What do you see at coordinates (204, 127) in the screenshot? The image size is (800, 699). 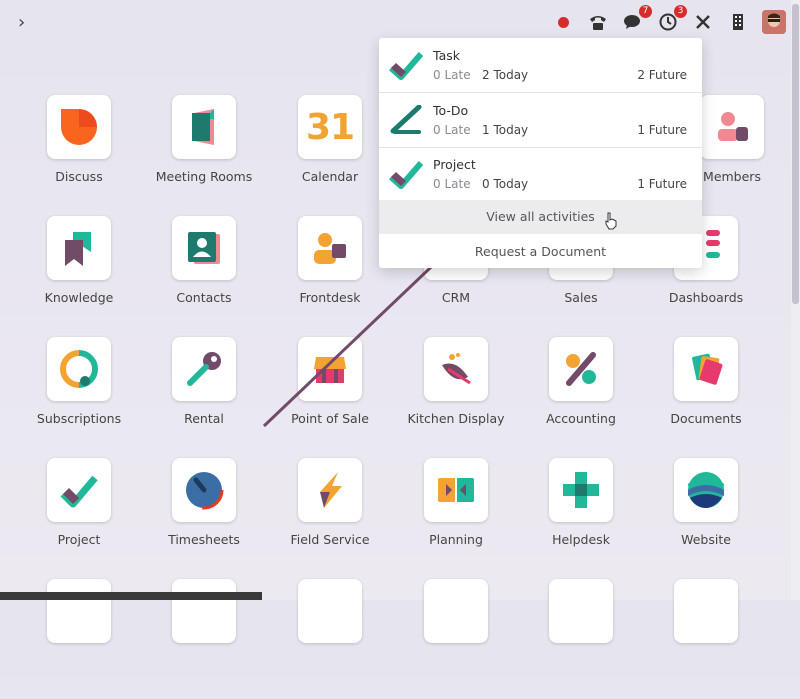 I see `meeting-rooms-icon` at bounding box center [204, 127].